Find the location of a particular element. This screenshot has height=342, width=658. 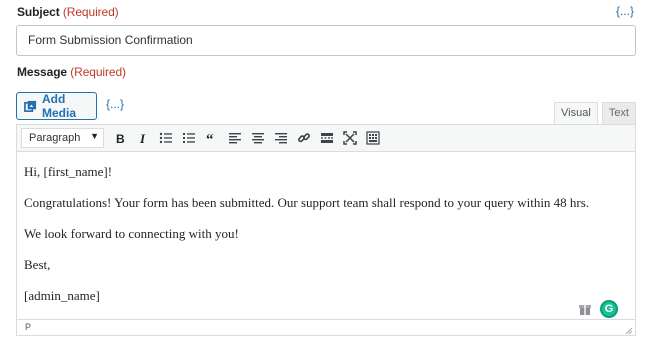

editor-status-bar: P is located at coordinates (326, 327).